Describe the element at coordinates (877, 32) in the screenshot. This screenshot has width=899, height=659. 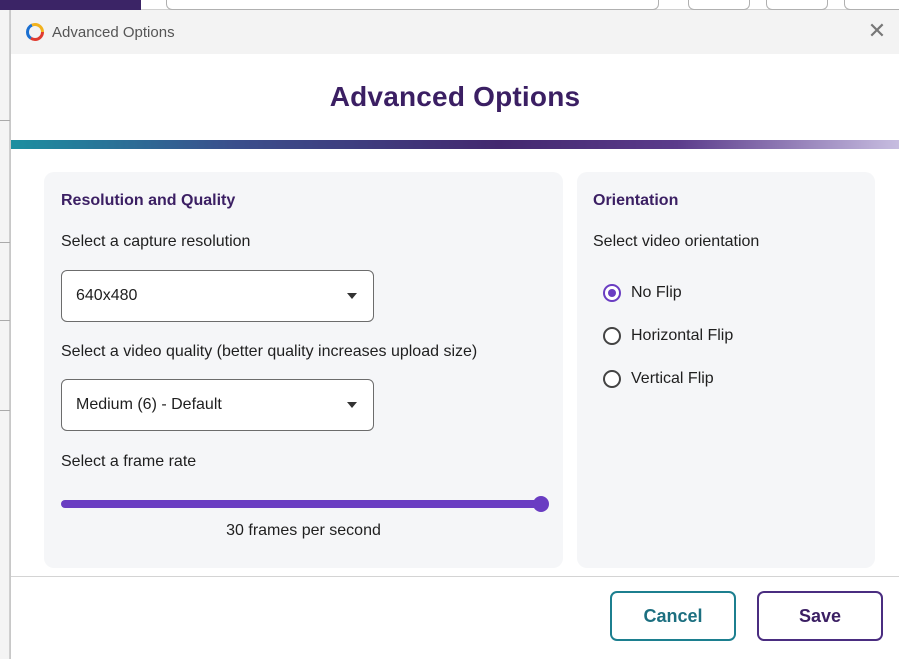
I see `close-icon: ✕` at that location.